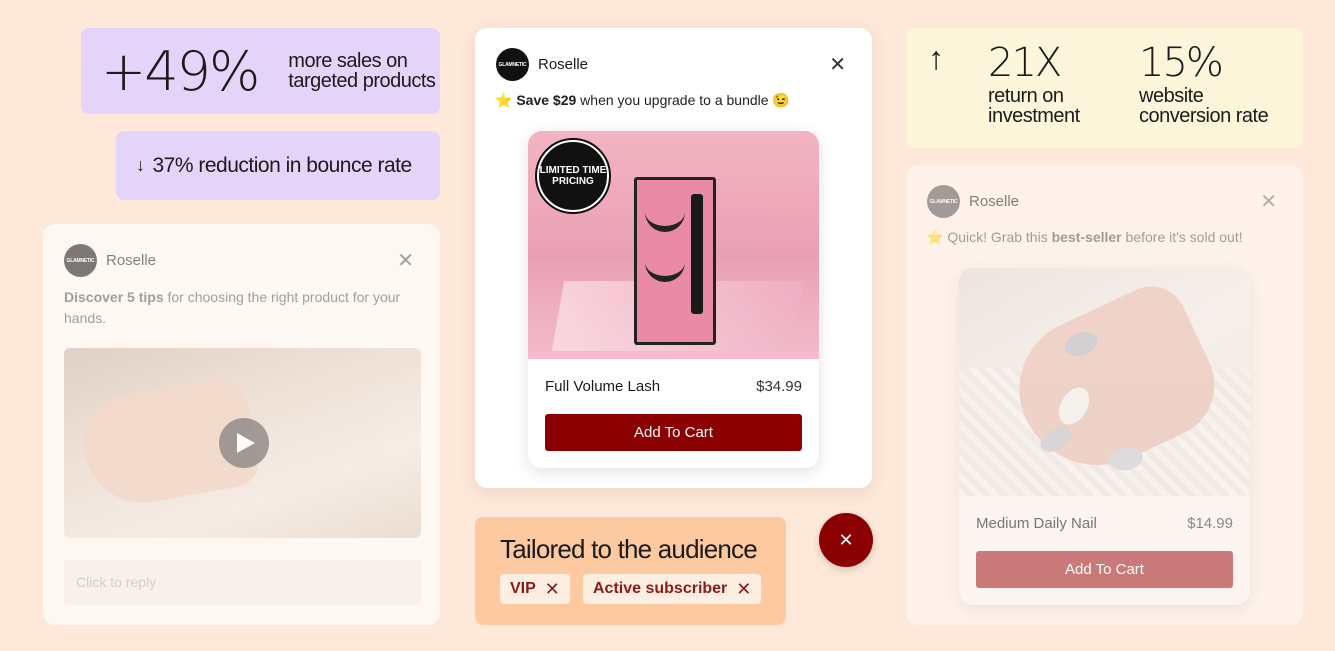 Image resolution: width=1335 pixels, height=651 pixels. Describe the element at coordinates (140, 165) in the screenshot. I see `arrow-down-icon: ↓` at that location.